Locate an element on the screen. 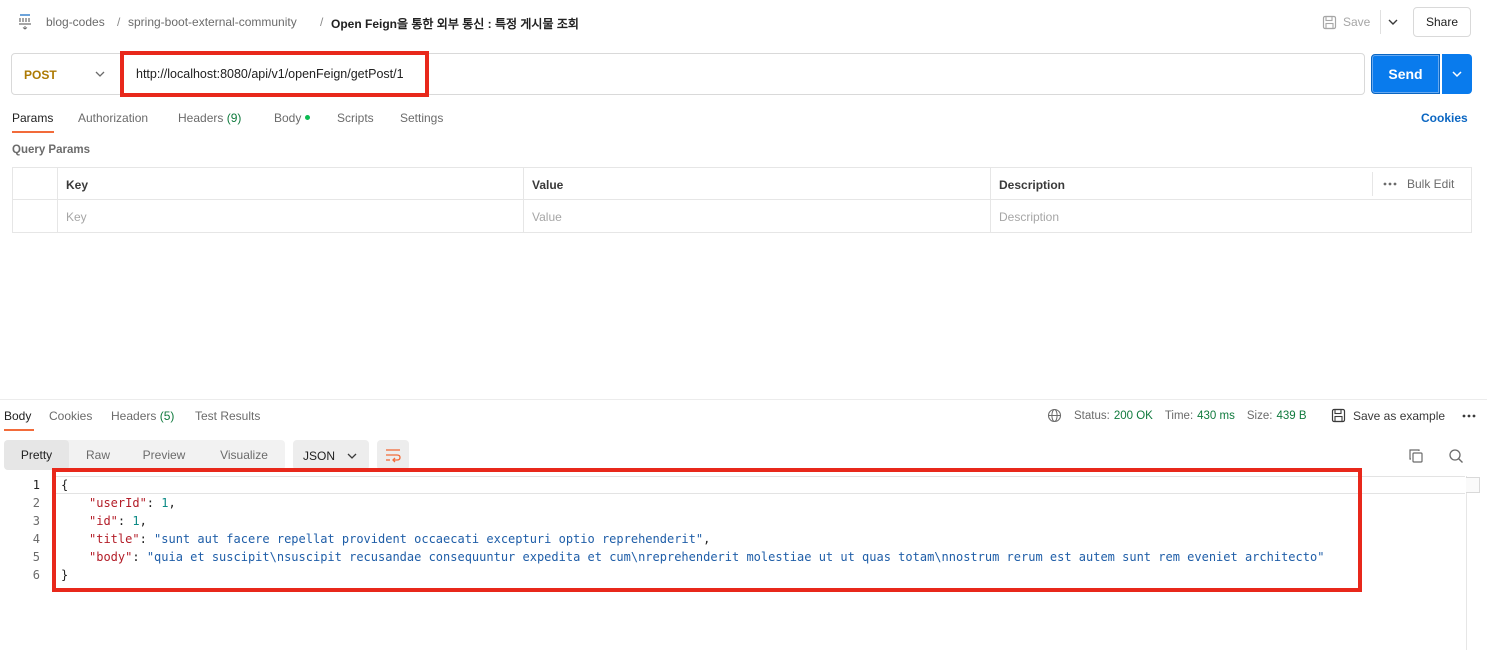  editor-scrollbar is located at coordinates (1473, 563).